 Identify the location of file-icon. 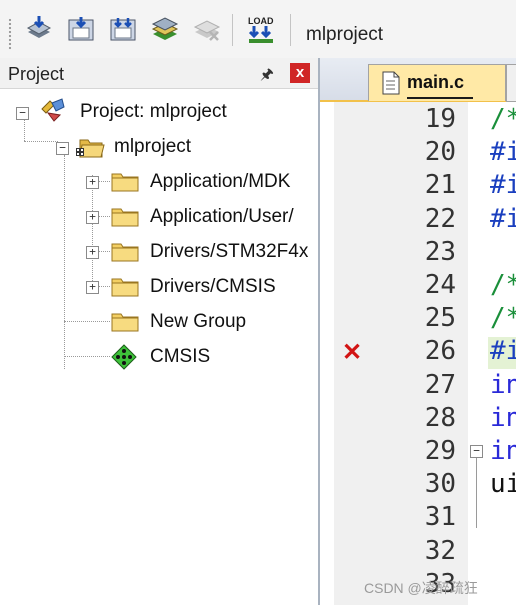
(391, 85).